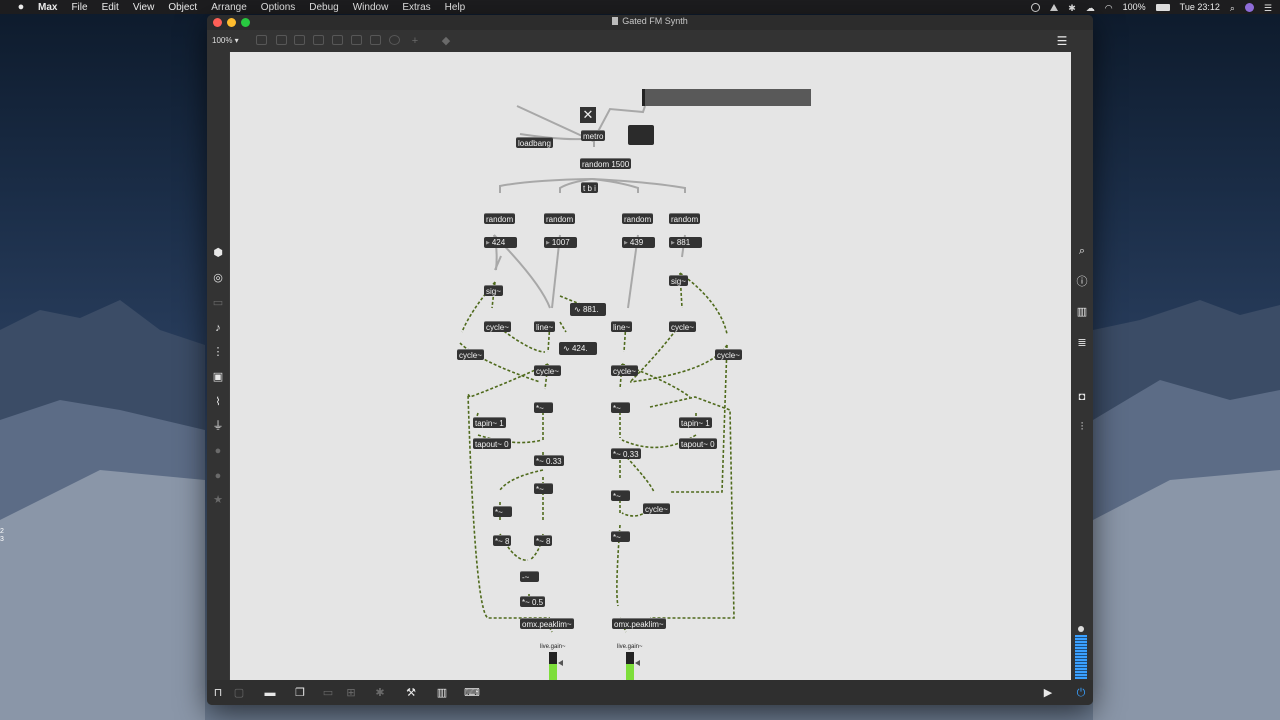 Image resolution: width=1280 pixels, height=720 pixels. Describe the element at coordinates (588, 115) in the screenshot. I see `stop-toggle: ✕` at that location.